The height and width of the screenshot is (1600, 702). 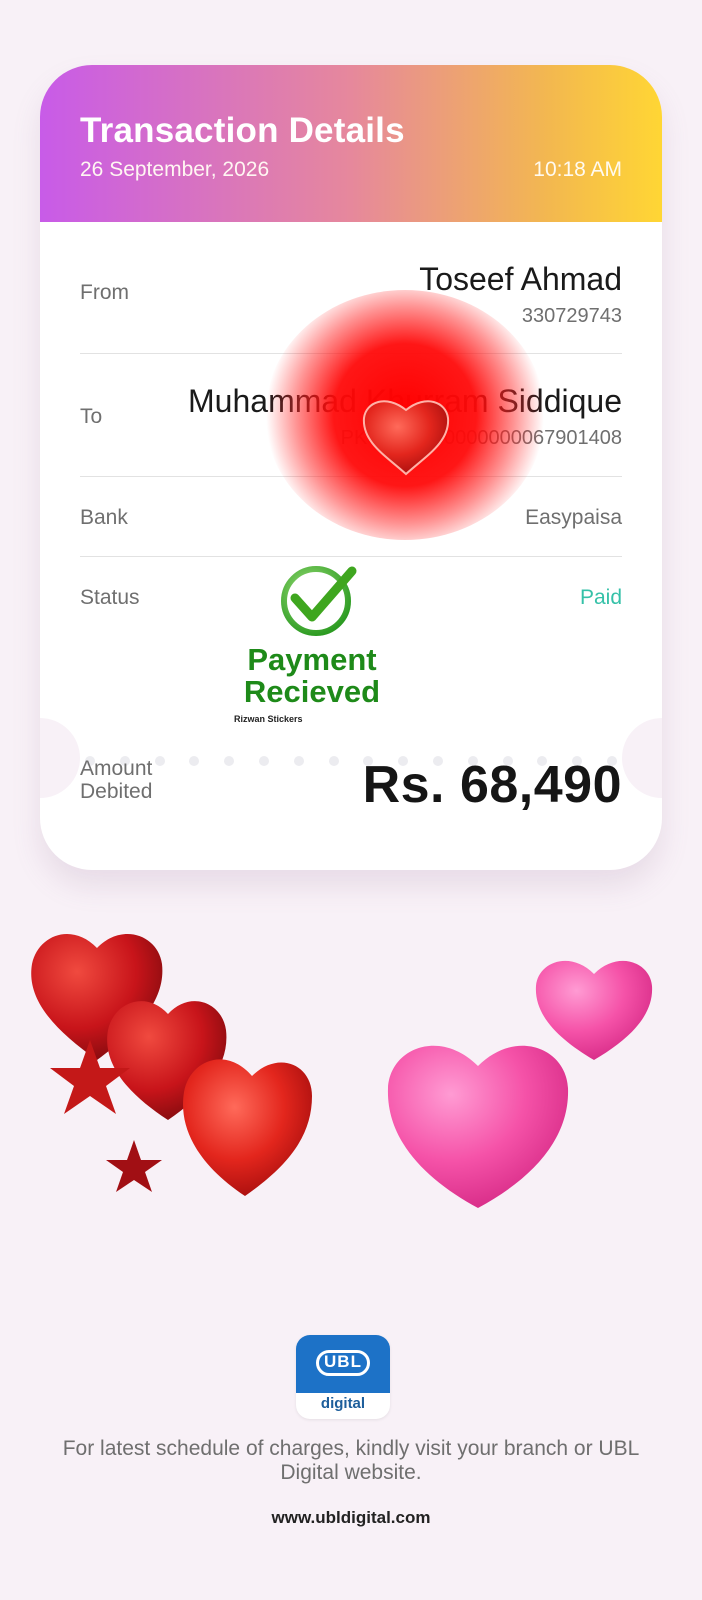 I want to click on amount-label-line1: Amount, so click(x=116, y=768).